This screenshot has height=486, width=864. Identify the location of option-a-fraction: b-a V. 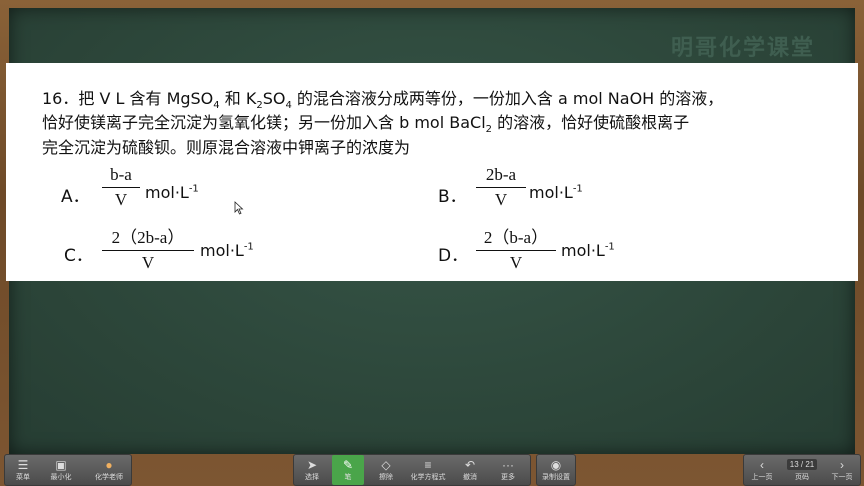
(121, 187).